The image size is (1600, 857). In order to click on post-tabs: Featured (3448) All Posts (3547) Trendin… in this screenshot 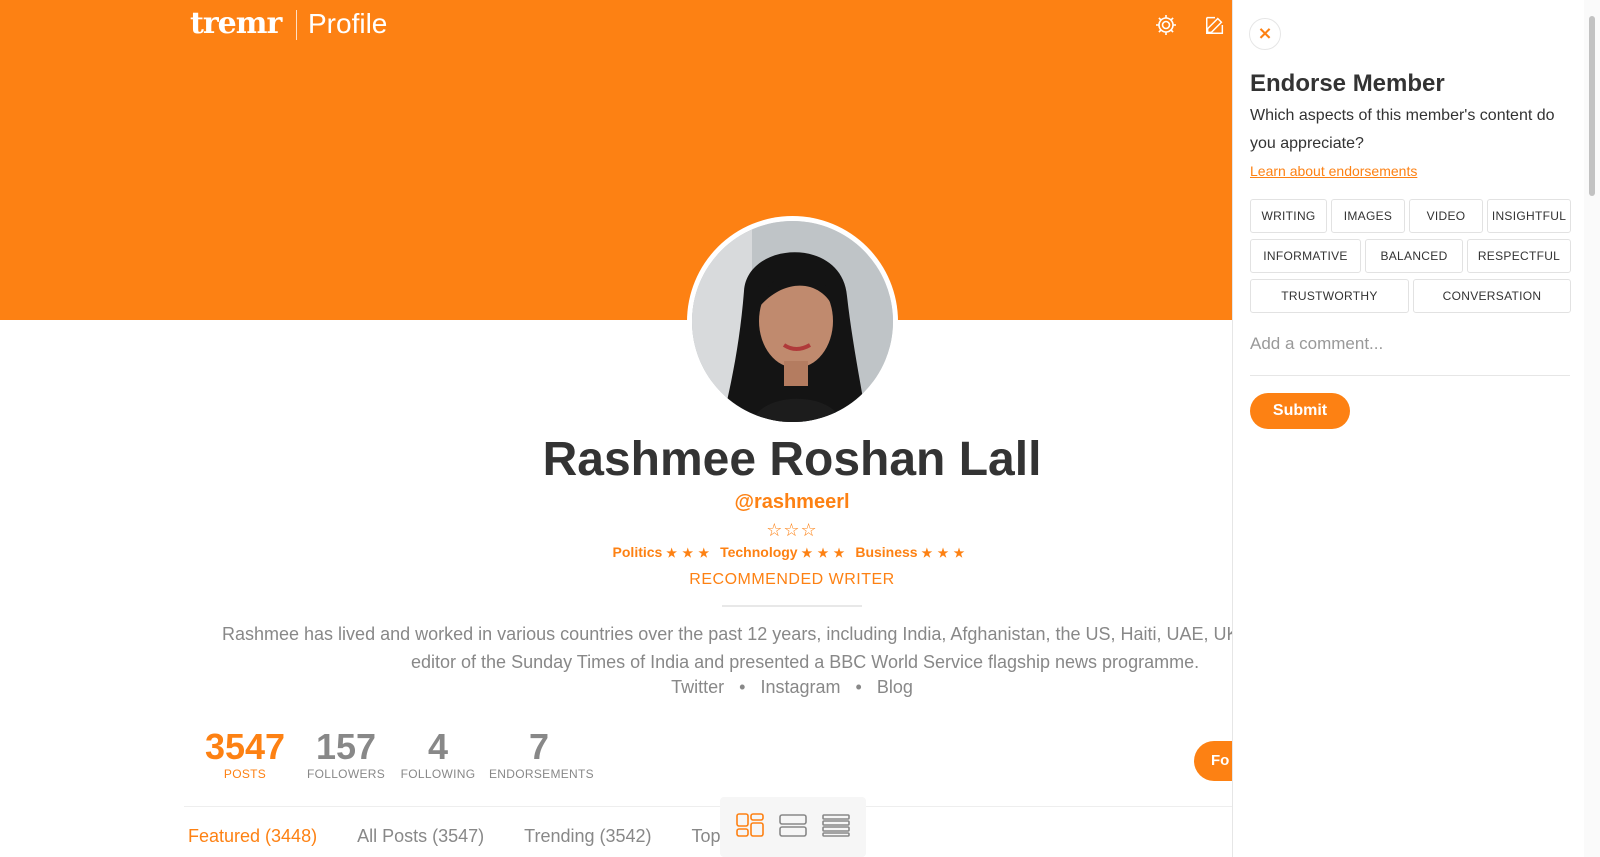, I will do `click(454, 836)`.